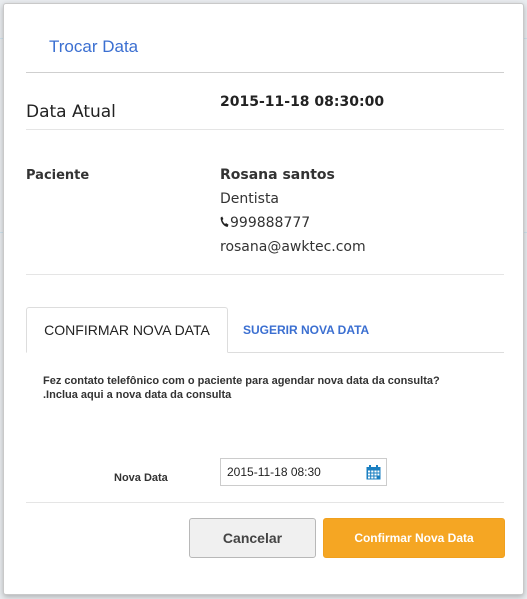 The width and height of the screenshot is (527, 599). Describe the element at coordinates (265, 72) in the screenshot. I see `header-divider` at that location.